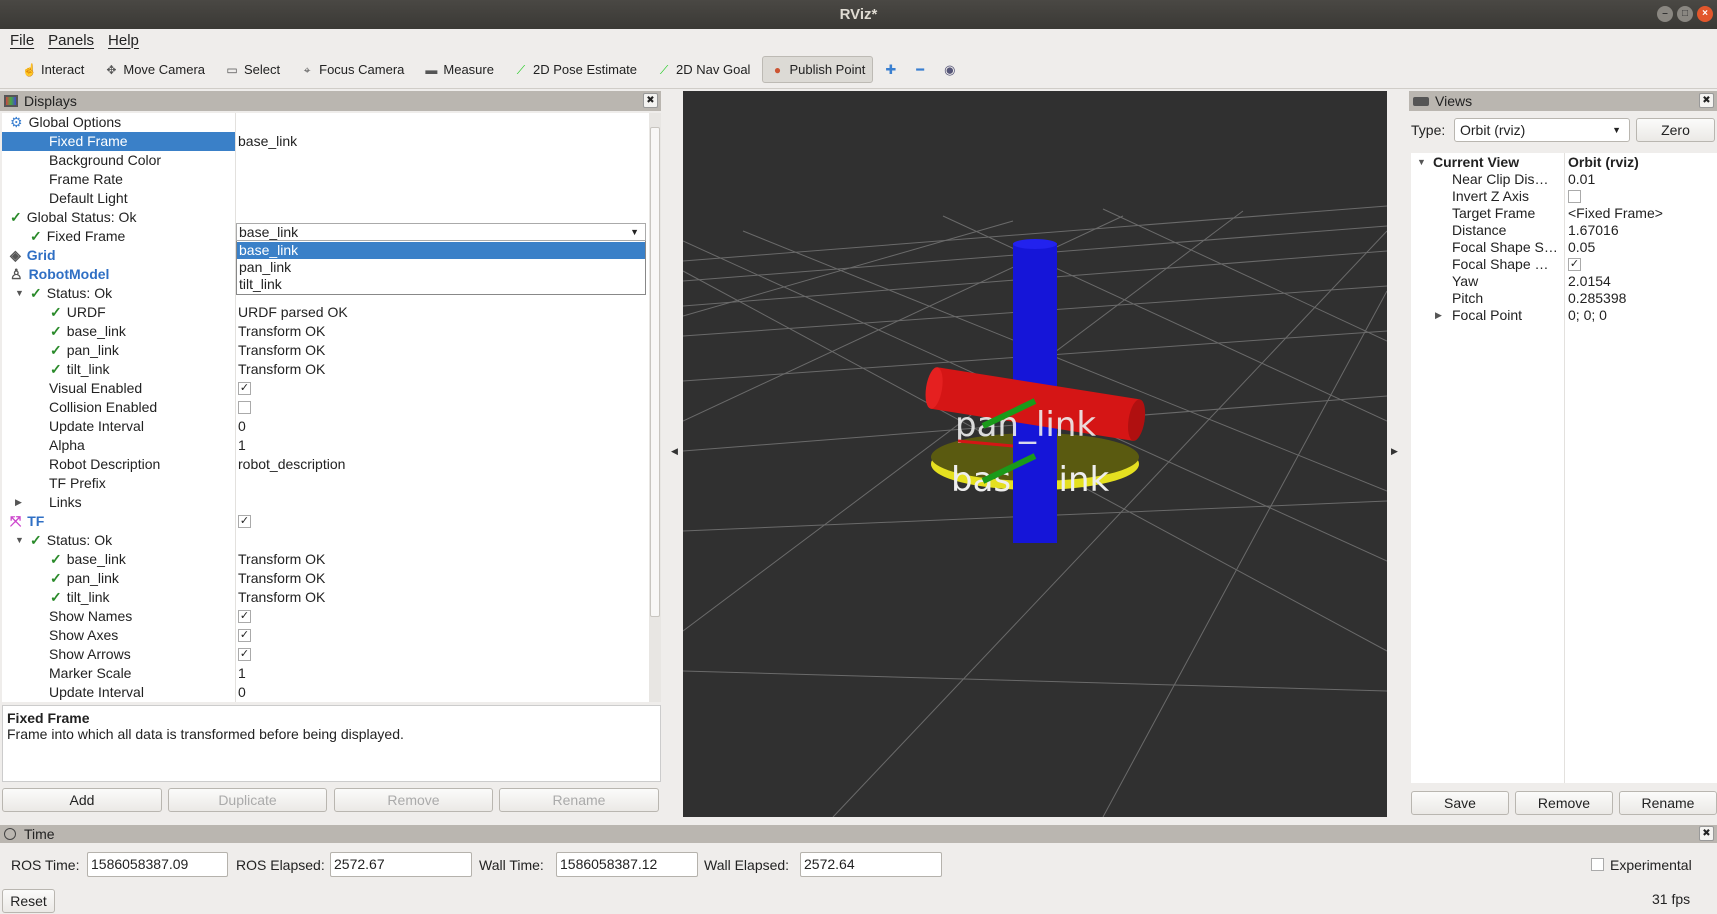 The image size is (1717, 914). I want to click on add-button: Add, so click(82, 800).